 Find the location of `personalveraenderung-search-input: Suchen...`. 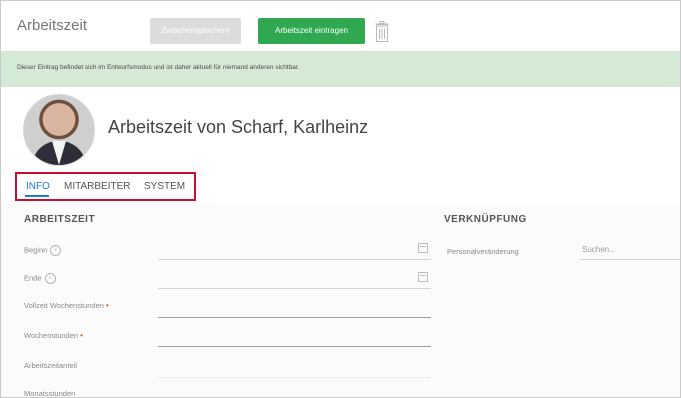

personalveraenderung-search-input: Suchen... is located at coordinates (599, 249).